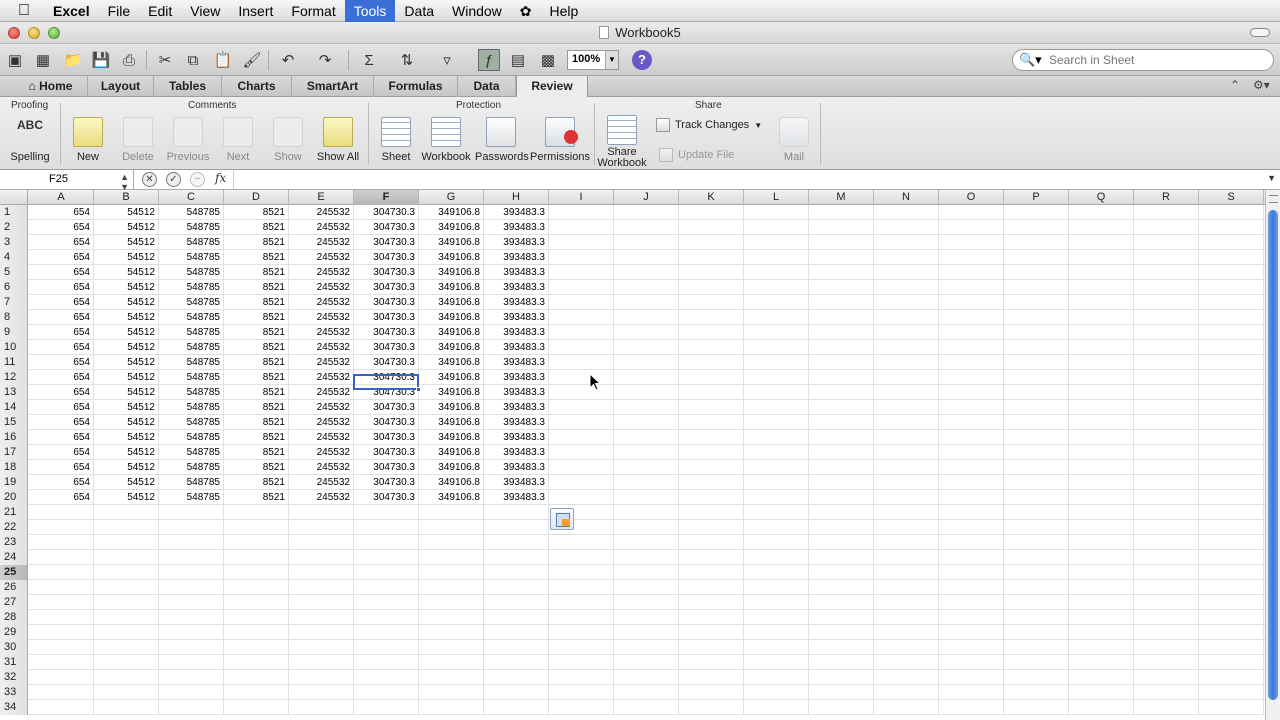 The height and width of the screenshot is (720, 1280). Describe the element at coordinates (841, 482) in the screenshot. I see `cell-m19` at that location.